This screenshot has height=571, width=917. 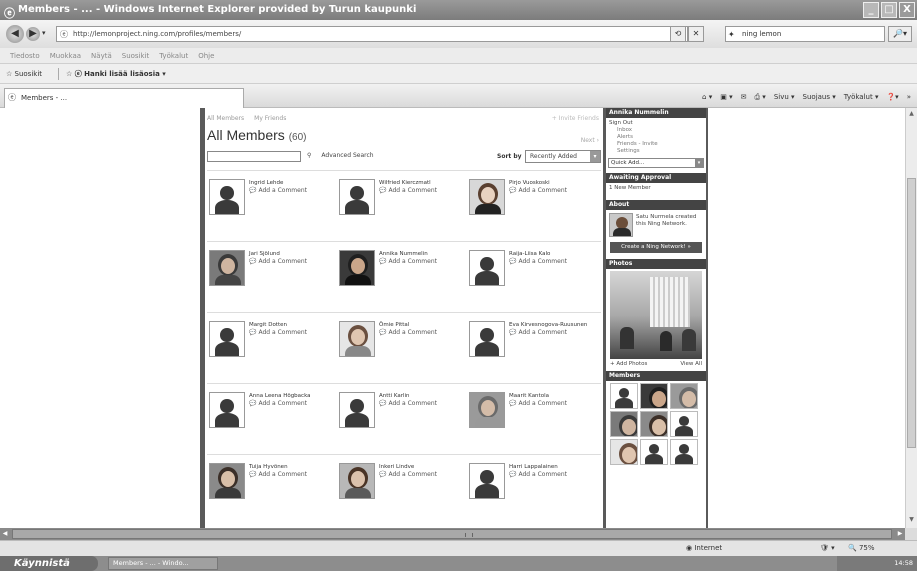 What do you see at coordinates (206, 55) in the screenshot?
I see `menu-help: Ohje` at bounding box center [206, 55].